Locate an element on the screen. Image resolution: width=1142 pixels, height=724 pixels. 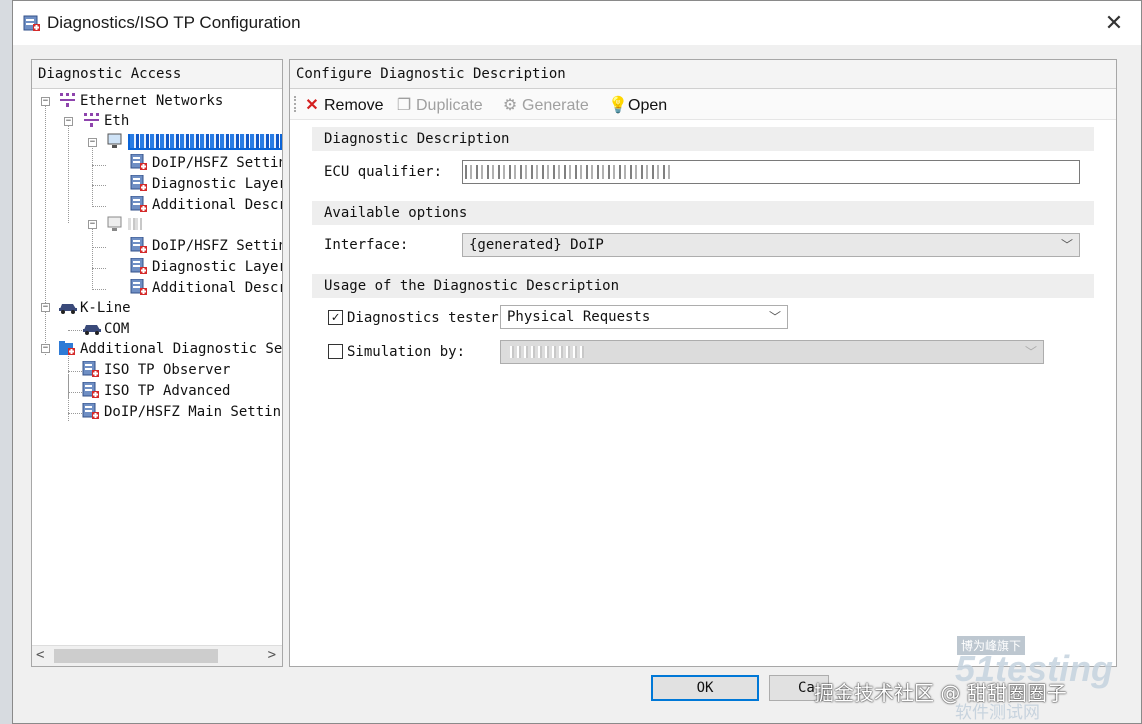
remove-x-icon: ✕ is located at coordinates (312, 105).